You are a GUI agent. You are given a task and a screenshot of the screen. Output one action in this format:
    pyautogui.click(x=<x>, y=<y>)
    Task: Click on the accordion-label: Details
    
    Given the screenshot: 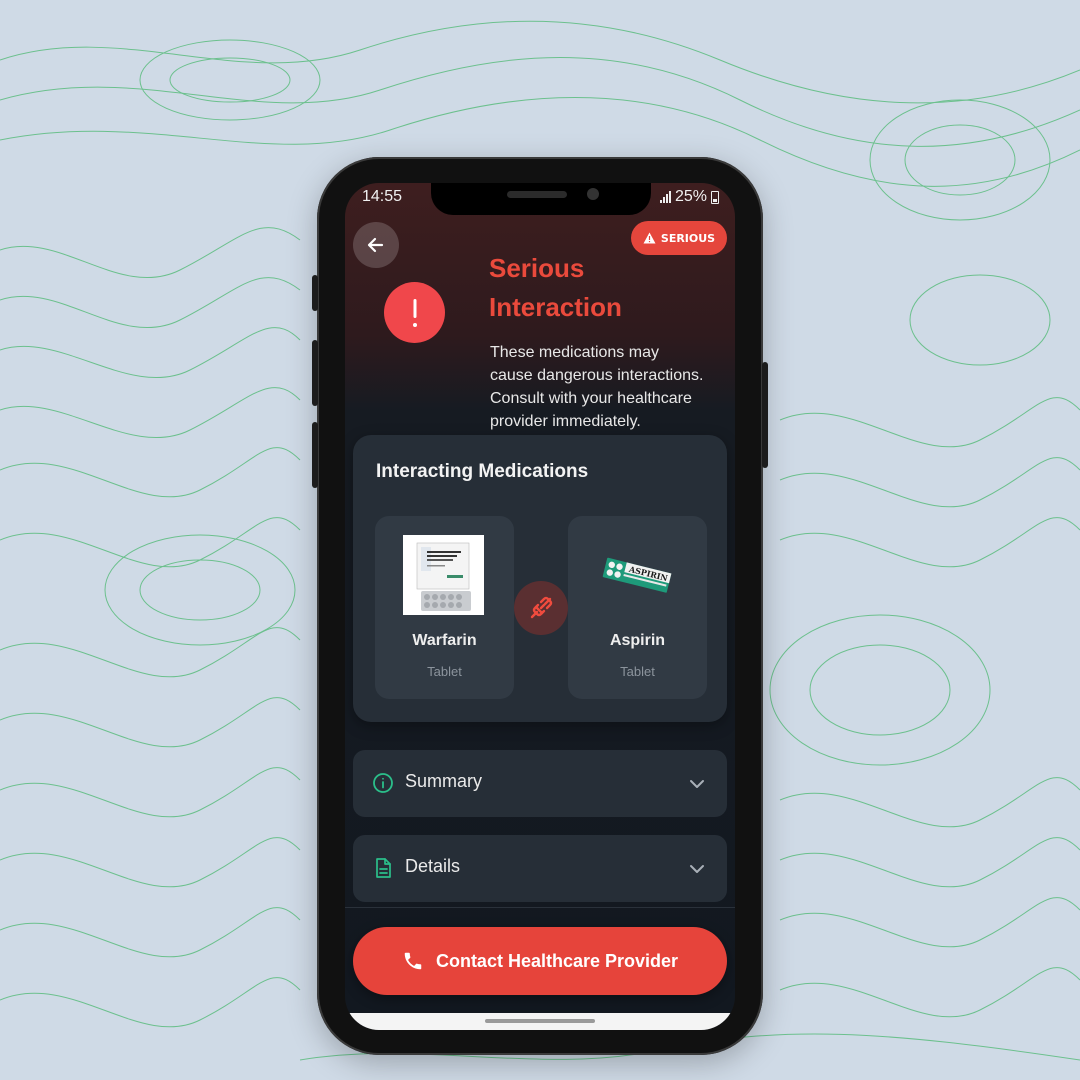 What is the action you would take?
    pyautogui.click(x=433, y=866)
    